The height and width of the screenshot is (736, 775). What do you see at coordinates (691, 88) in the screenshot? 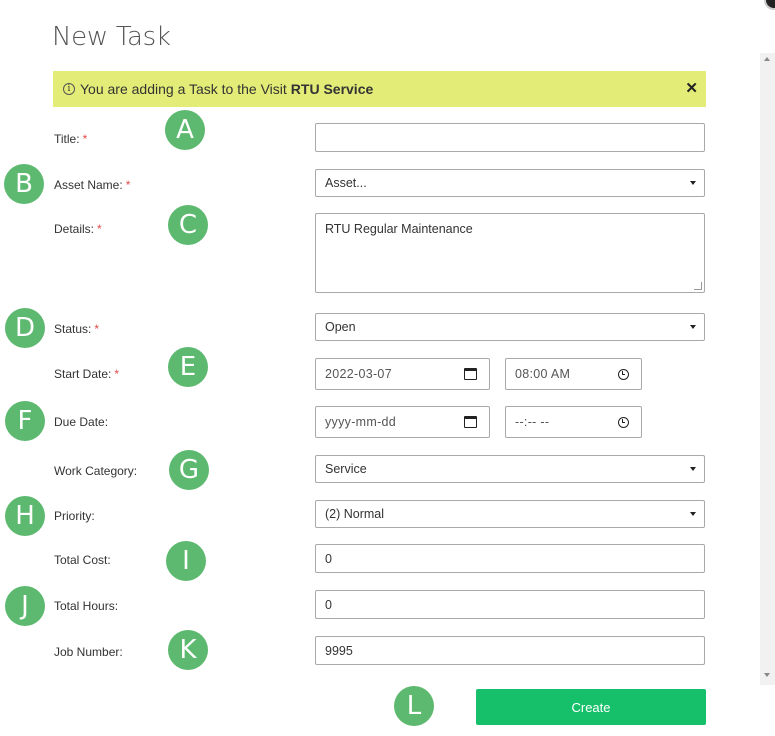
I see `banner-close-icon: ✕` at bounding box center [691, 88].